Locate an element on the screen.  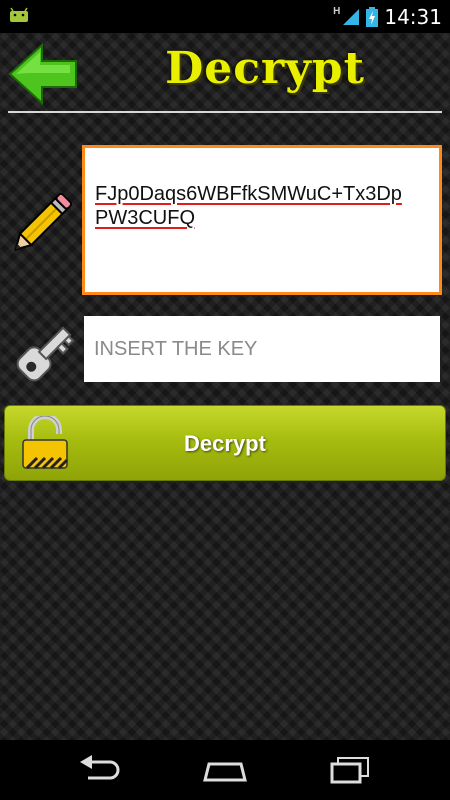
home-icon is located at coordinates (225, 770).